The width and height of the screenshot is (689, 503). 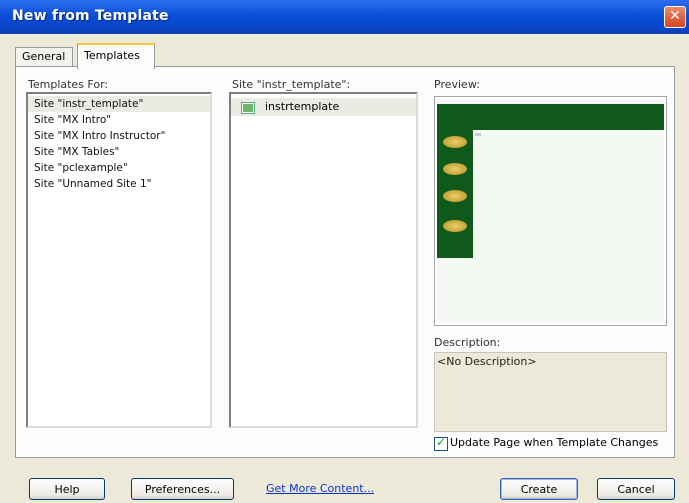 What do you see at coordinates (487, 361) in the screenshot?
I see `description-value: <No Description>` at bounding box center [487, 361].